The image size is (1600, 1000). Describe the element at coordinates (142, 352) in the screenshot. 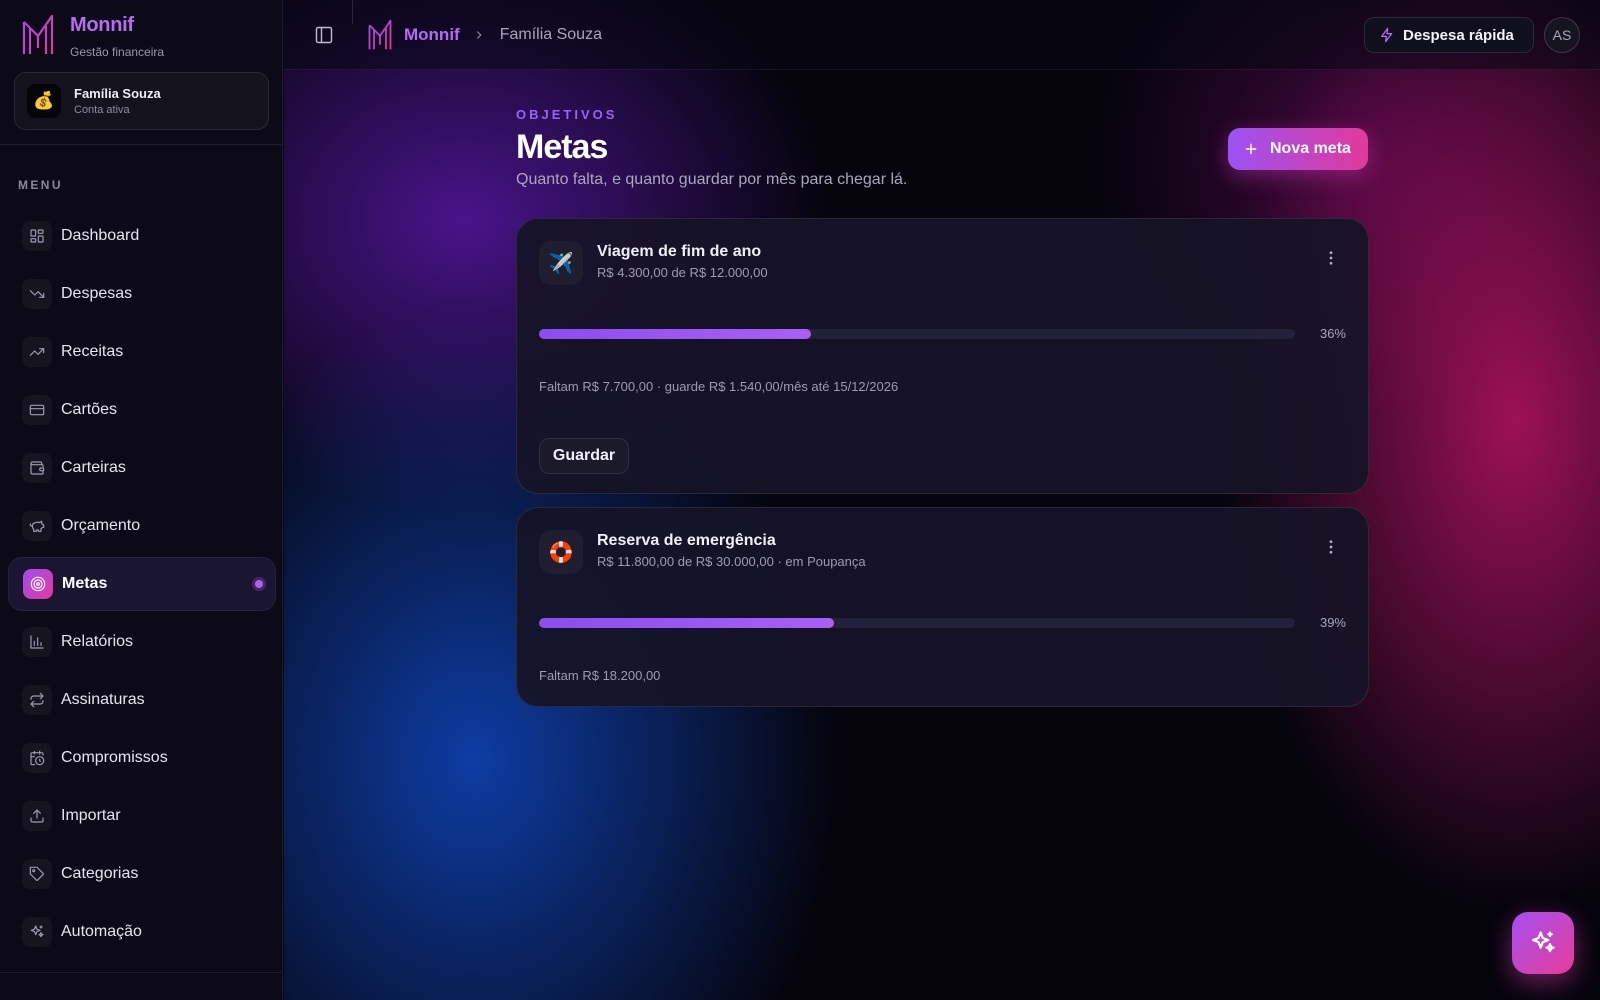

I see `sidebar-item-receitas: Receitas` at that location.